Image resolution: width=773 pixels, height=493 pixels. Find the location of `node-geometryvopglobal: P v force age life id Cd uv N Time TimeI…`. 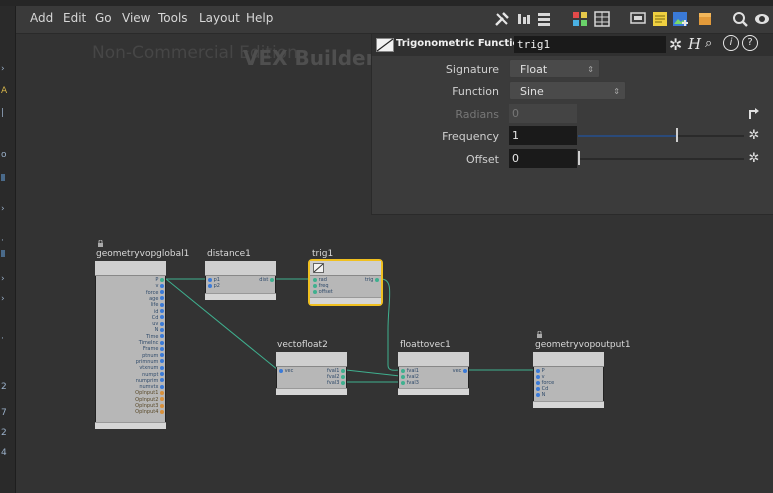

node-geometryvopglobal: P v force age life id Cd uv N Time TimeI… is located at coordinates (130, 345).